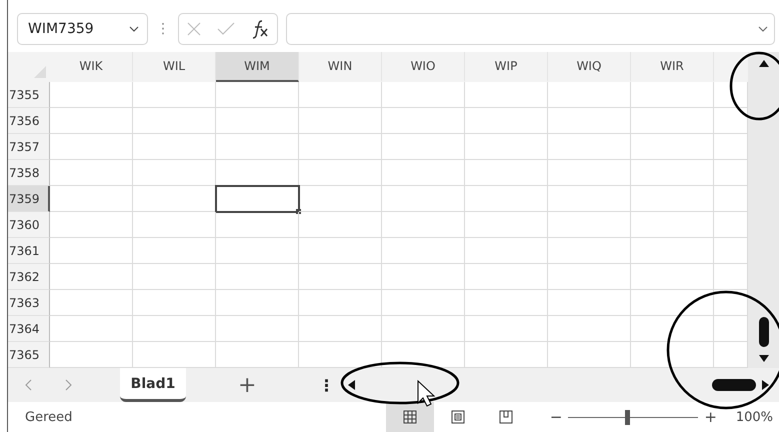  I want to click on row-header: 7360, so click(29, 225).